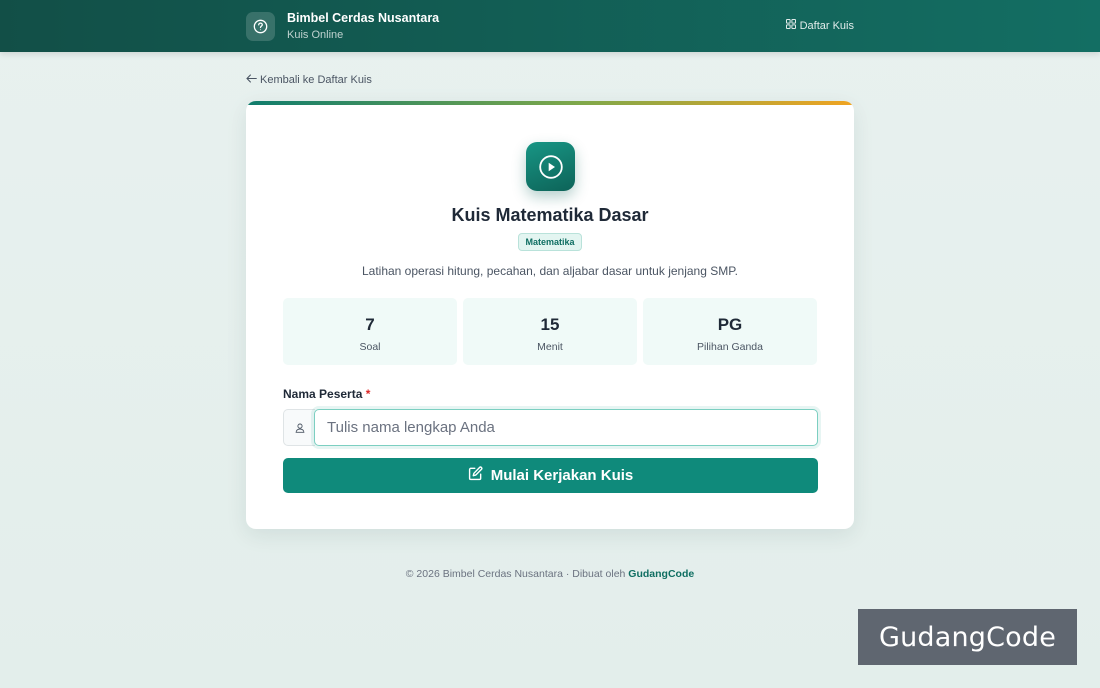 The image size is (1100, 688). Describe the element at coordinates (550, 242) in the screenshot. I see `category-badge: Matematika` at that location.